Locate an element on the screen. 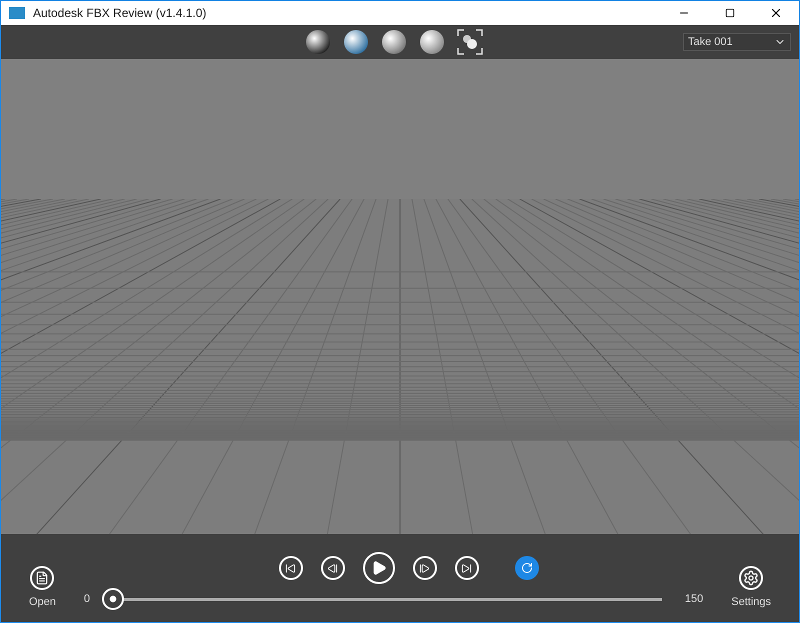  step-forward-icon is located at coordinates (424, 568).